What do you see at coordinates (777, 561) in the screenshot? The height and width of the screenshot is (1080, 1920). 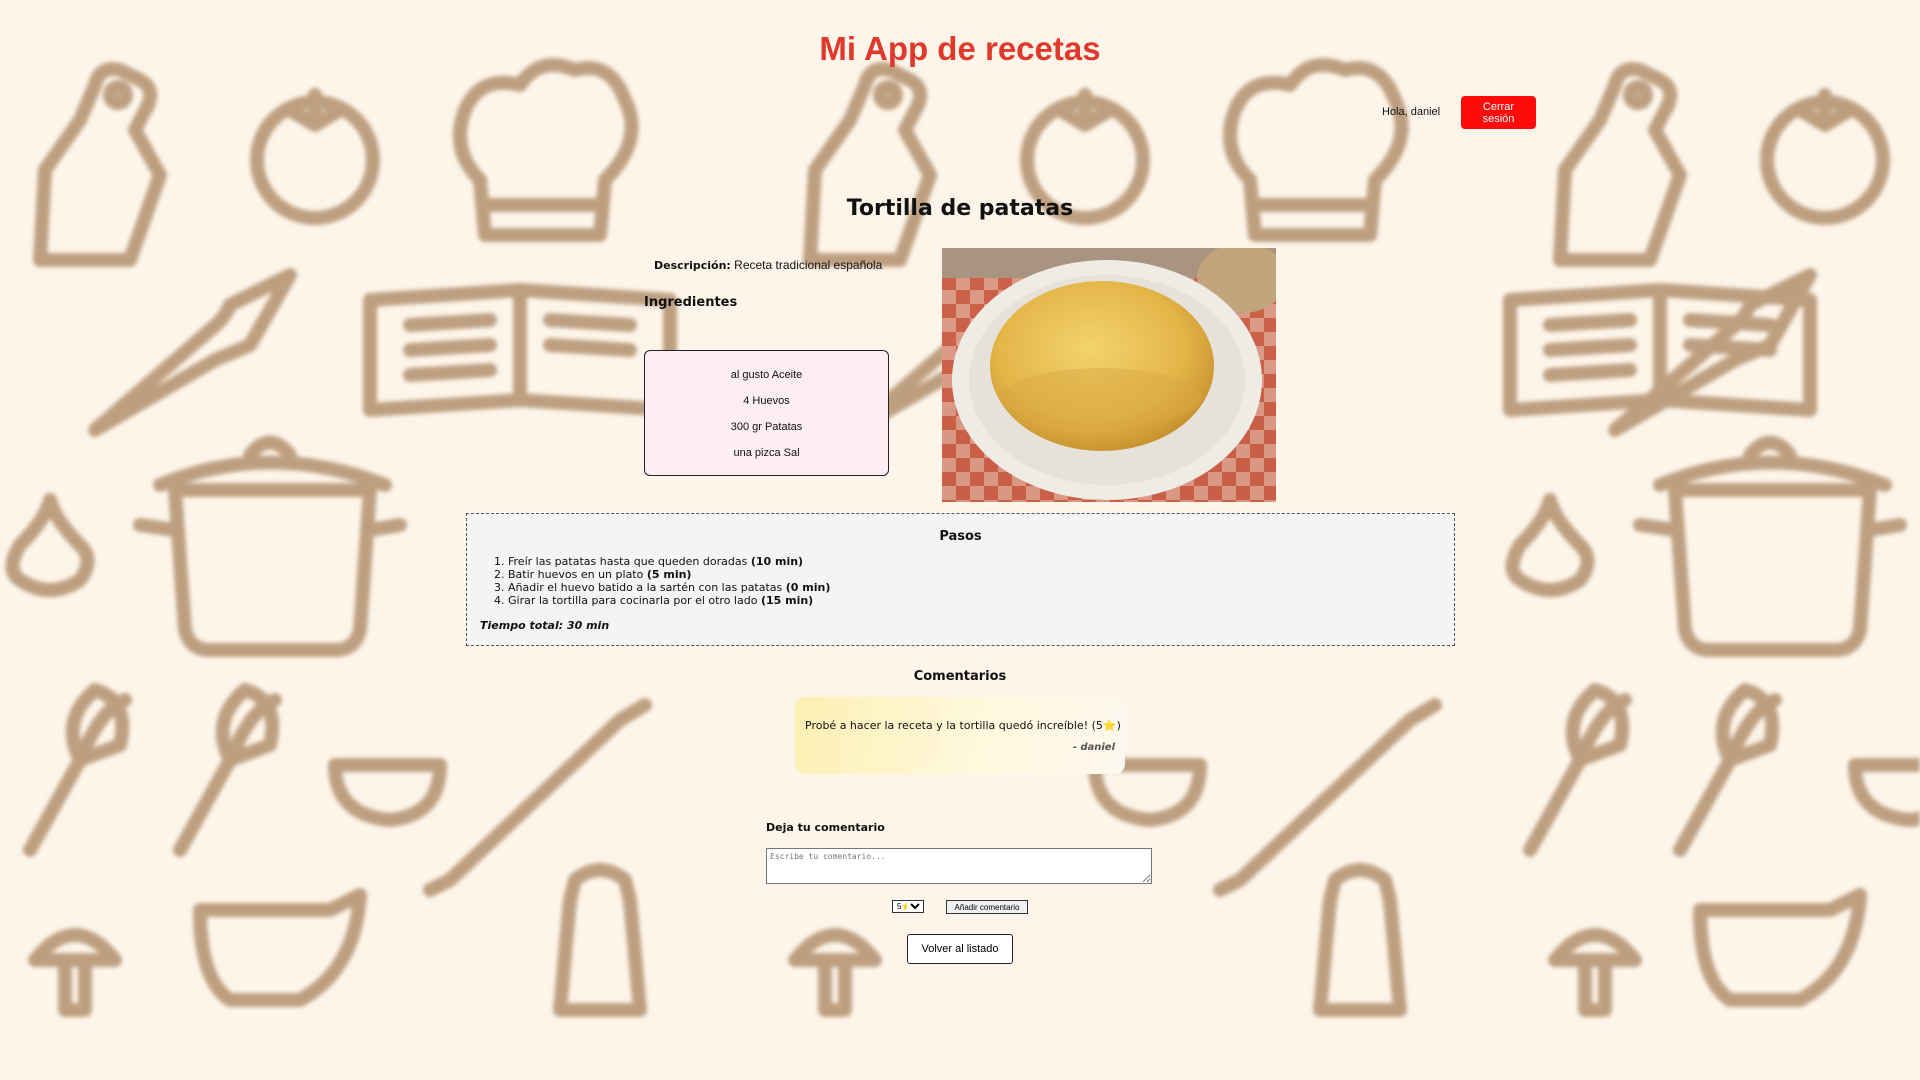 I see `step-time: (10 min)` at bounding box center [777, 561].